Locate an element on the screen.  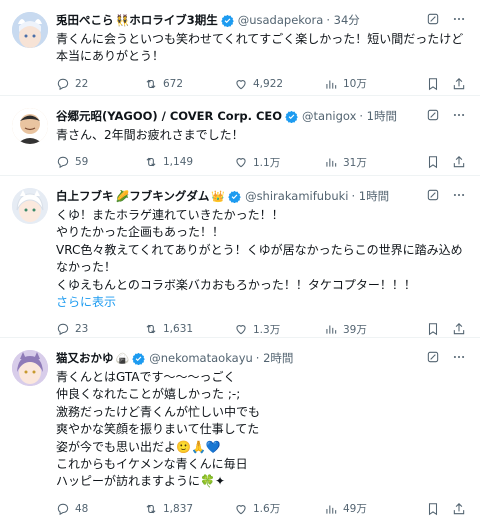
reply-button: 23 is located at coordinates (100, 329).